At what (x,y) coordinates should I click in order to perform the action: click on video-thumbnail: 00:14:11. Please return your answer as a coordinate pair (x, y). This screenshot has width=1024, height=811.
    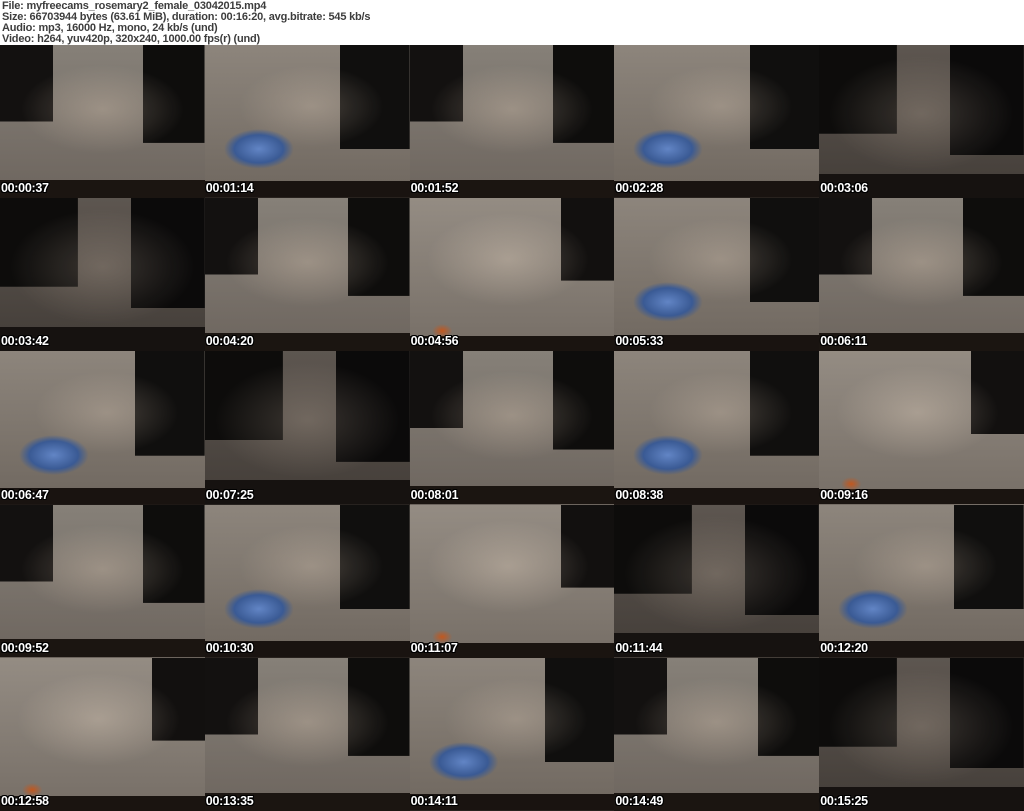
    Looking at the image, I should click on (512, 734).